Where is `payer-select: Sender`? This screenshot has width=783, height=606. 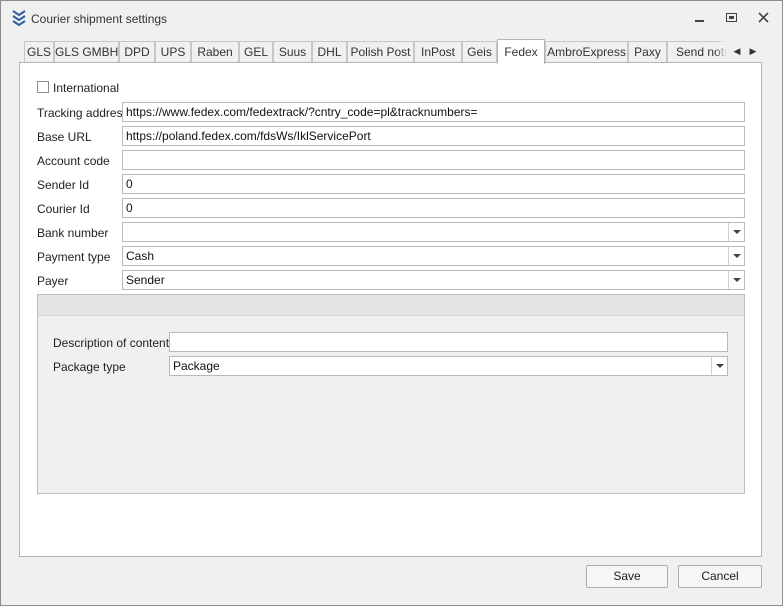
payer-select: Sender is located at coordinates (433, 280).